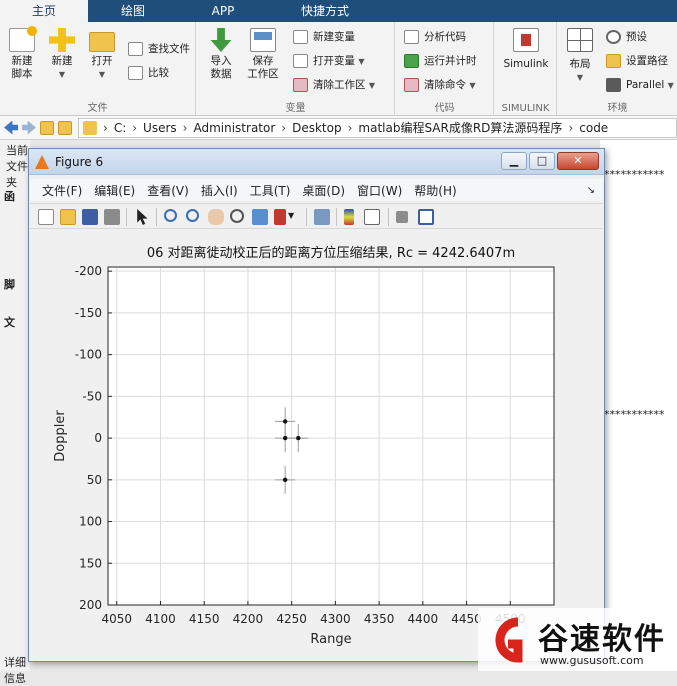 The image size is (677, 686). Describe the element at coordinates (331, 253) in the screenshot. I see `chart-title: 06 对距离徙动校正后的距离方位压缩结果, Rc = 4242.6407m` at that location.